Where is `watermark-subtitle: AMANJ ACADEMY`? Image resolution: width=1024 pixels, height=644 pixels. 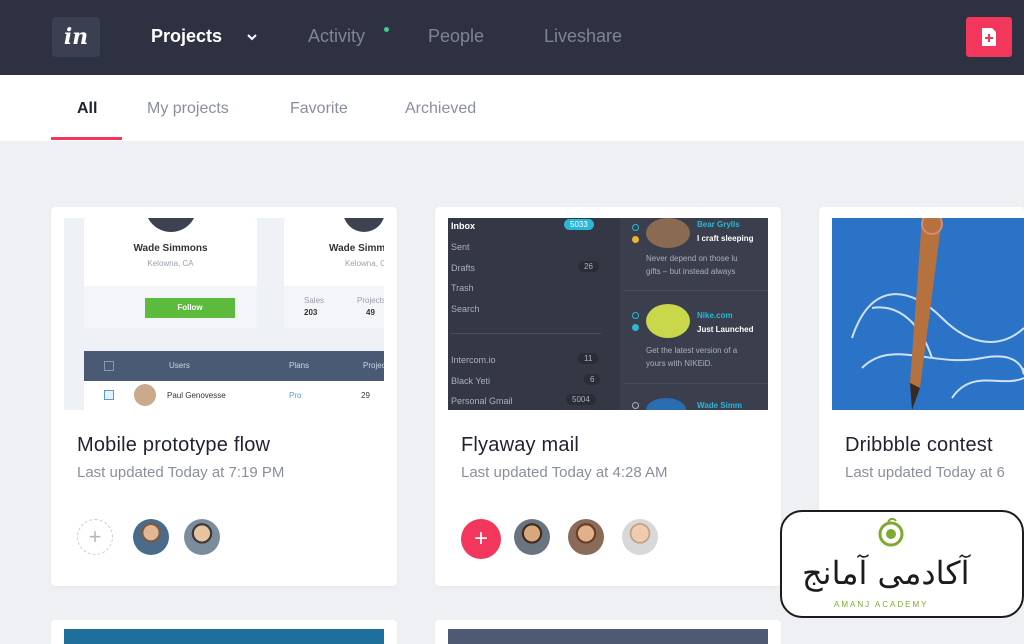 watermark-subtitle: AMANJ ACADEMY is located at coordinates (881, 604).